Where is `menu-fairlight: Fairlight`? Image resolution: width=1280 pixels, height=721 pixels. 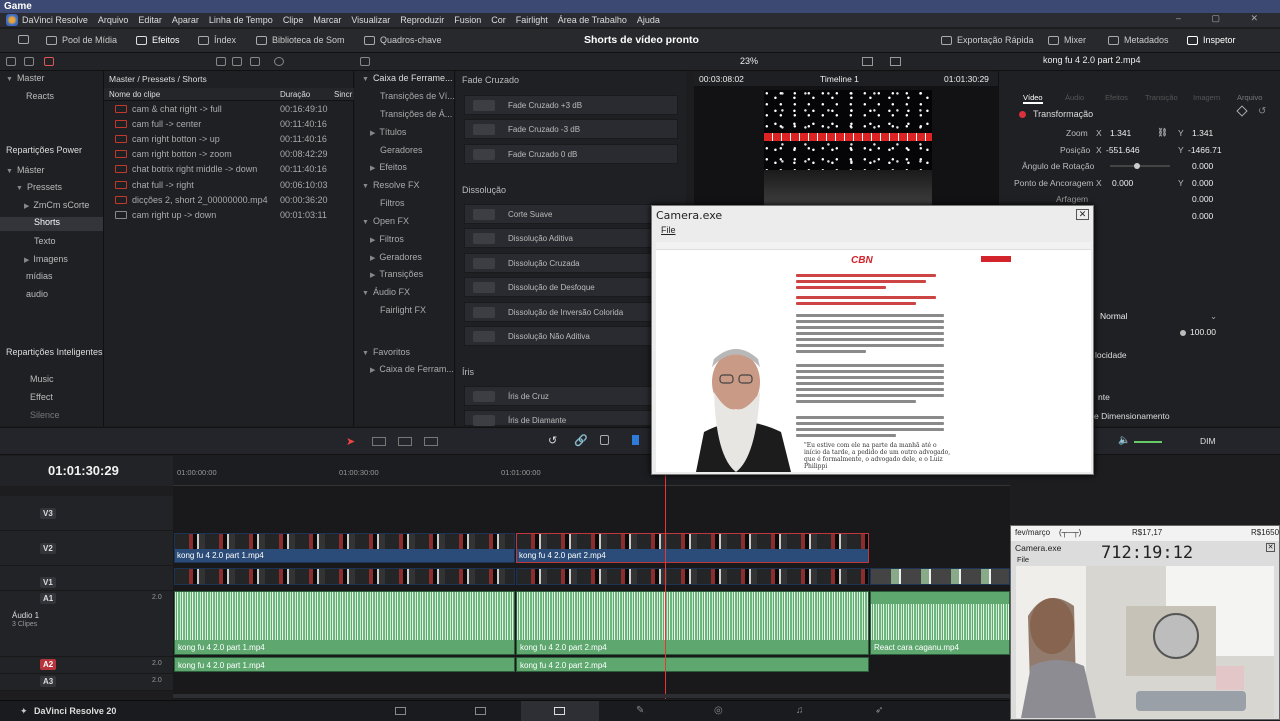
menu-fairlight: Fairlight is located at coordinates (532, 20).